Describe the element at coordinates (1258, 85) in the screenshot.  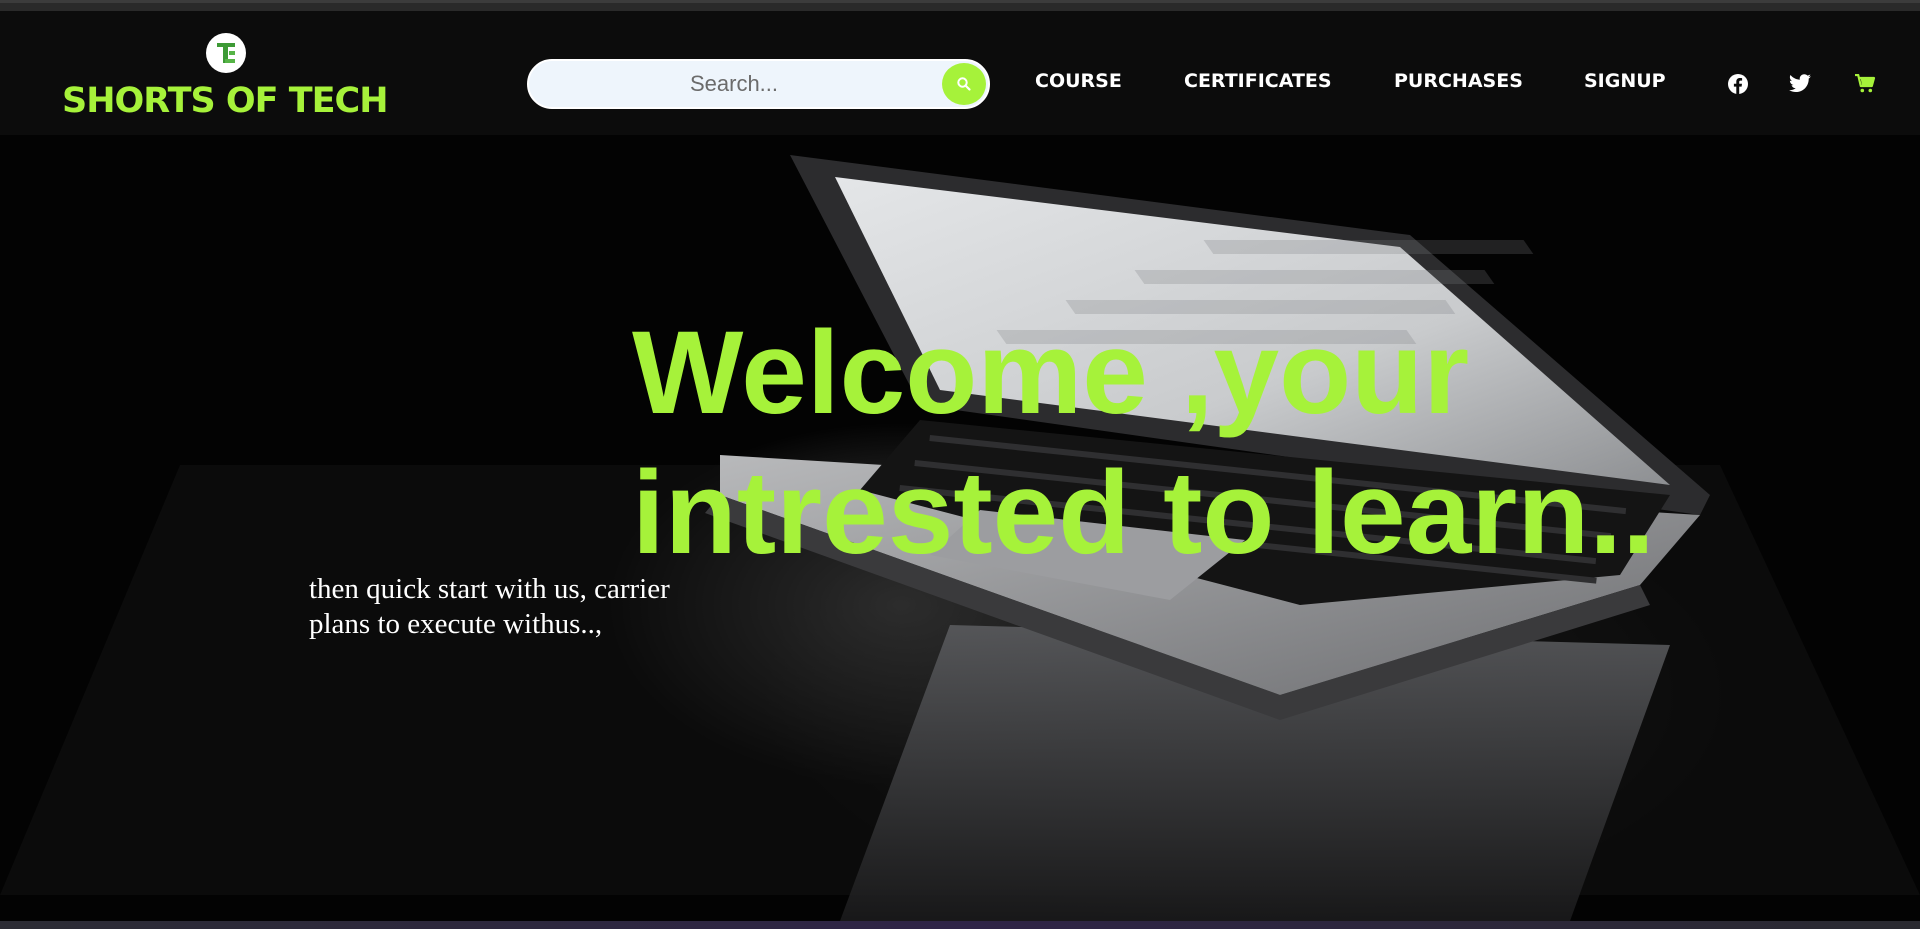
I see `nav-link-certificates: CERTIFICATES` at that location.